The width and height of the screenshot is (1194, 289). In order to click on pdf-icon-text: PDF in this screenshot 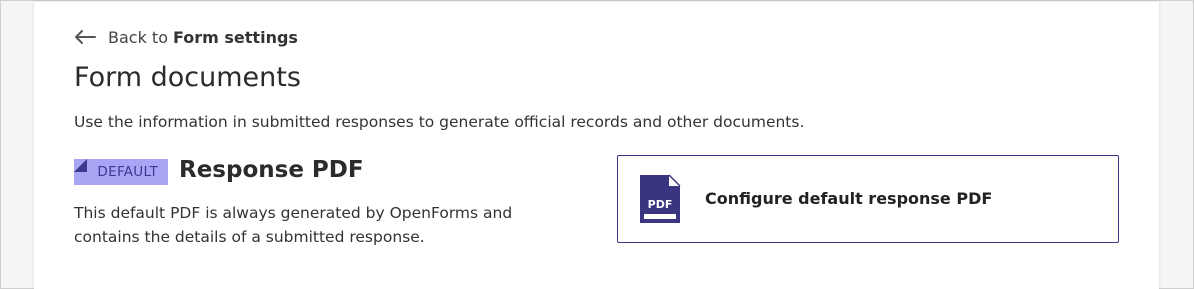, I will do `click(660, 204)`.